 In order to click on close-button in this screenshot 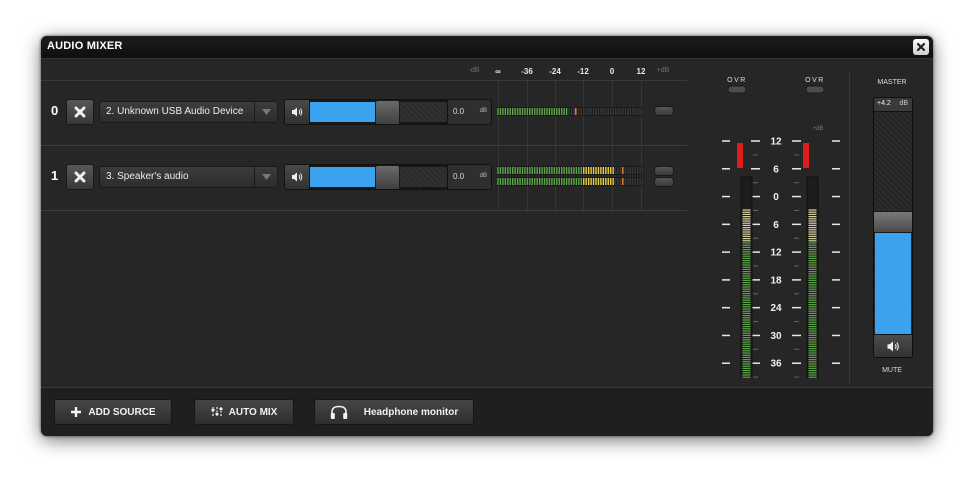, I will do `click(921, 47)`.